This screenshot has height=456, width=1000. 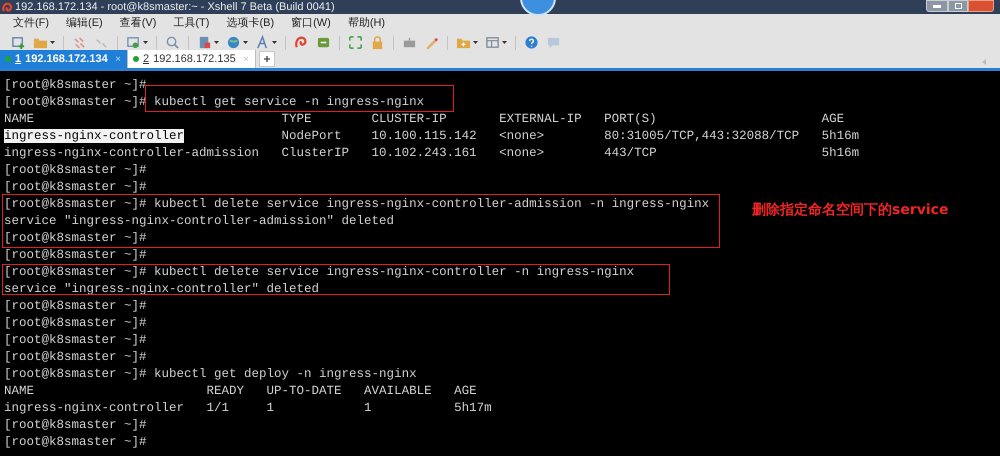 I want to click on minimize-button, so click(x=937, y=6).